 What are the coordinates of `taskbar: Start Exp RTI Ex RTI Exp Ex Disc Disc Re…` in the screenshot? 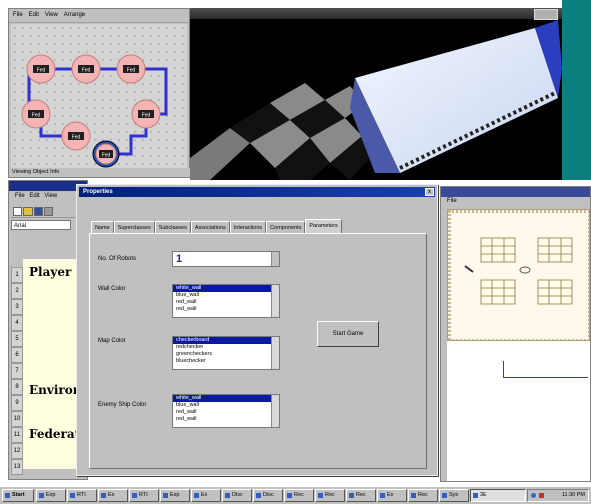 It's located at (295, 495).